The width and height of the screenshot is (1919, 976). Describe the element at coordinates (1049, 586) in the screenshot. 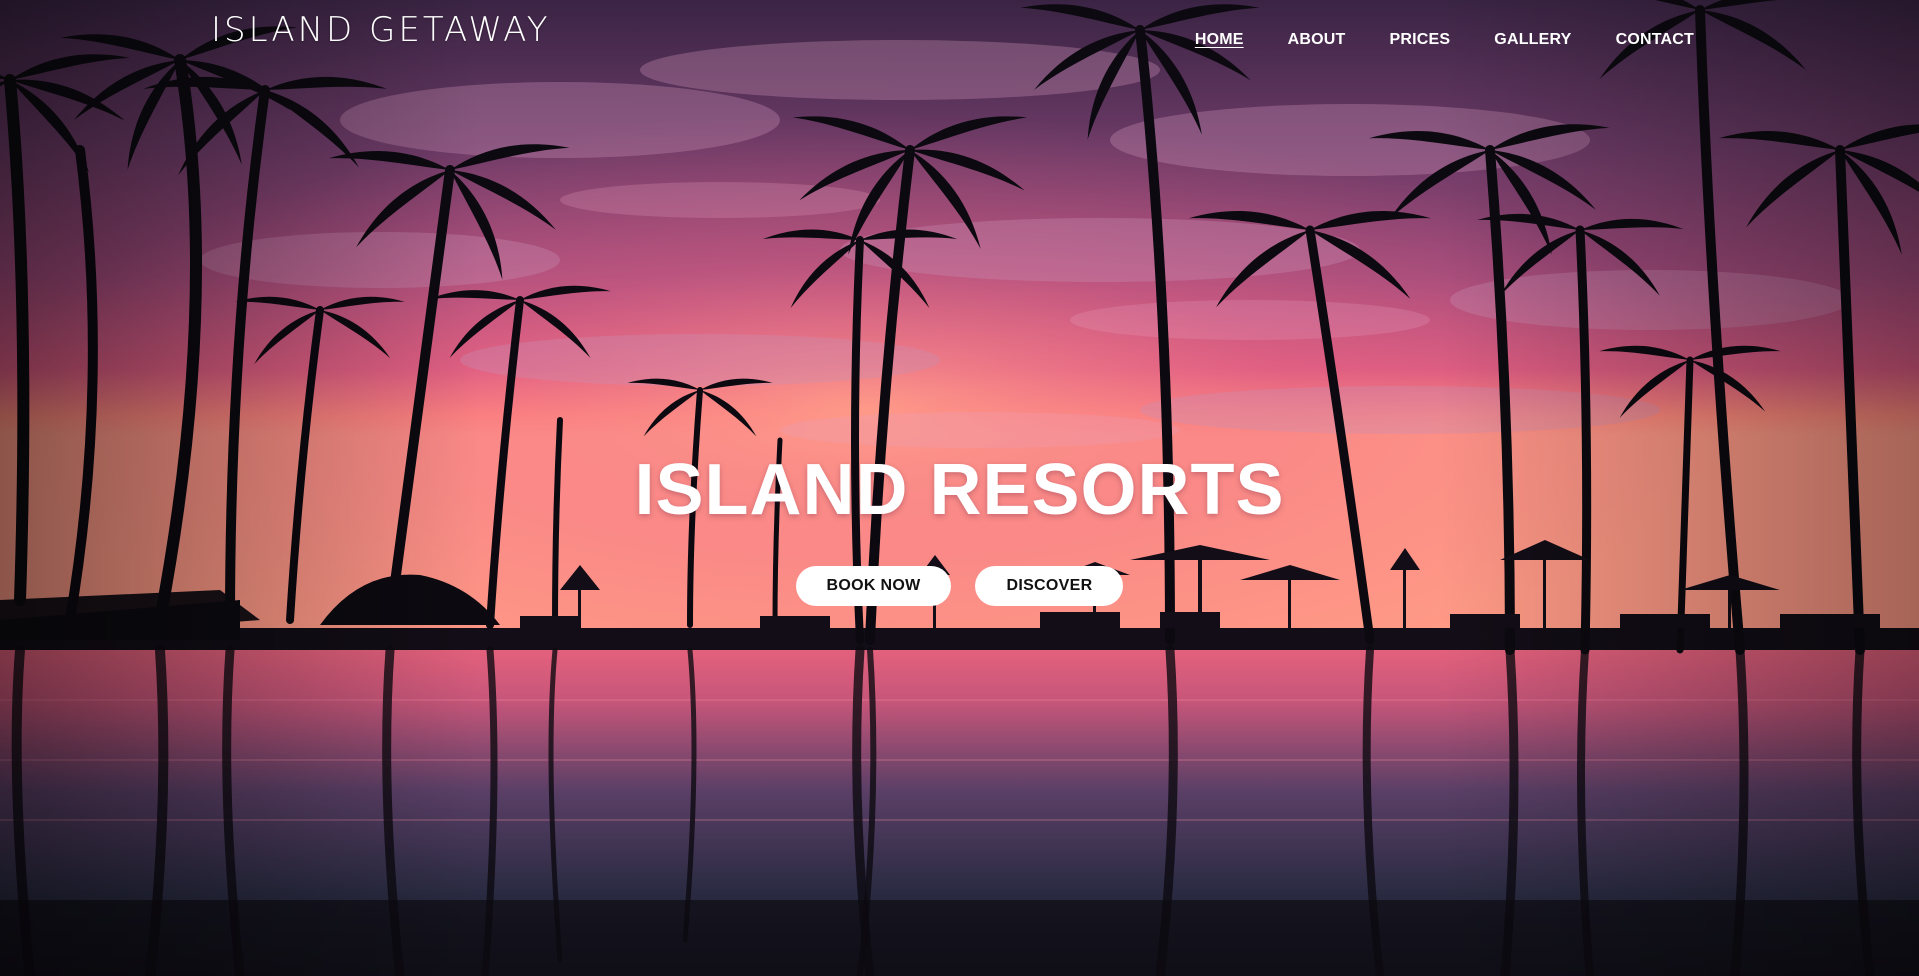

I see `discover-button: DISCOVER` at that location.